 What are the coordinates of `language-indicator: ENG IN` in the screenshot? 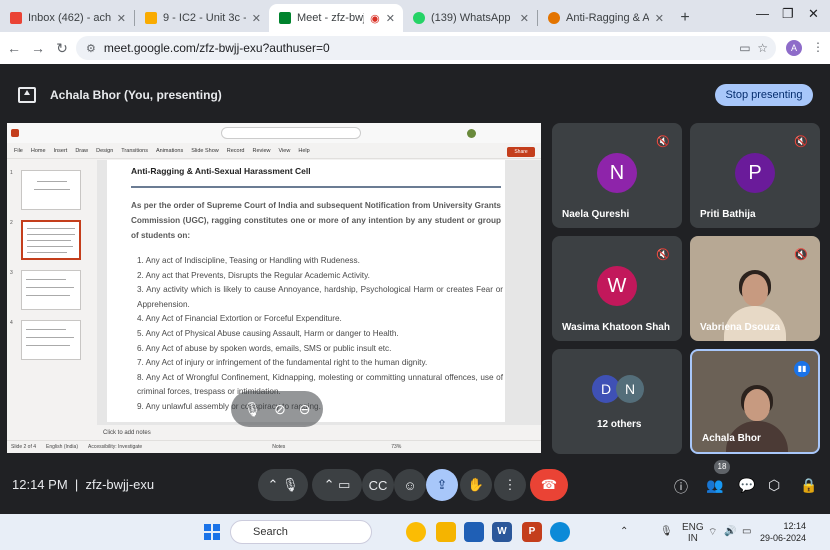 It's located at (693, 533).